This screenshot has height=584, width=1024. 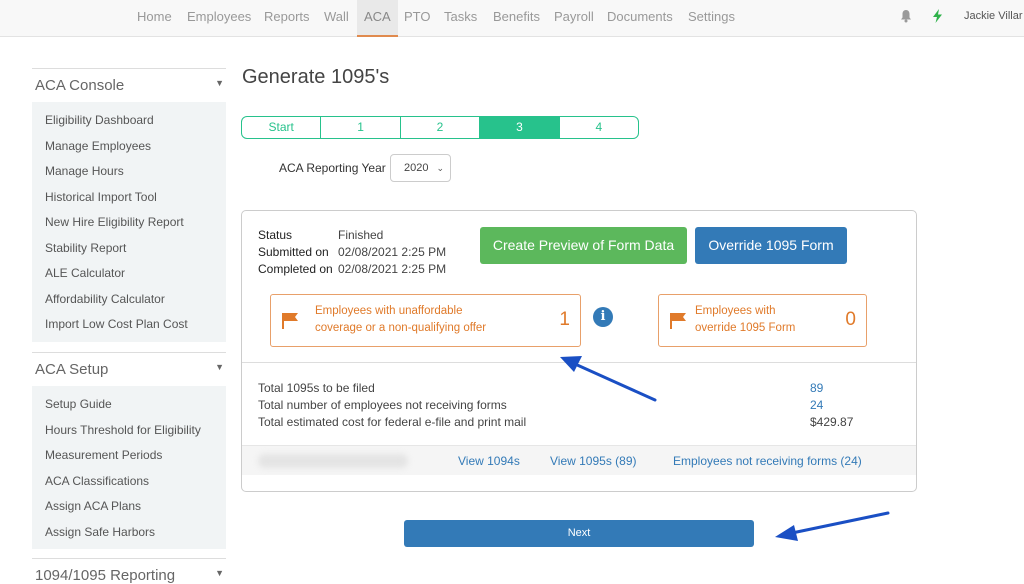 I want to click on chevron-down-icon: ⌄, so click(x=440, y=168).